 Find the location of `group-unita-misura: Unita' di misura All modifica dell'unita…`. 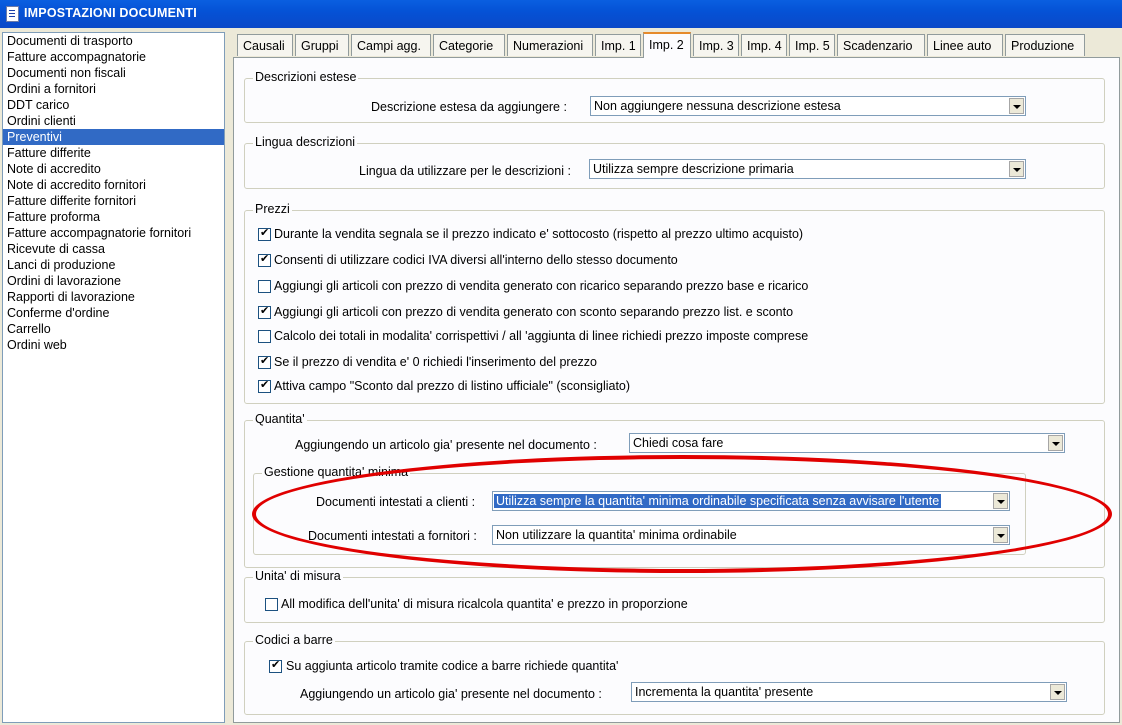

group-unita-misura: Unita' di misura All modifica dell'unita… is located at coordinates (674, 596).